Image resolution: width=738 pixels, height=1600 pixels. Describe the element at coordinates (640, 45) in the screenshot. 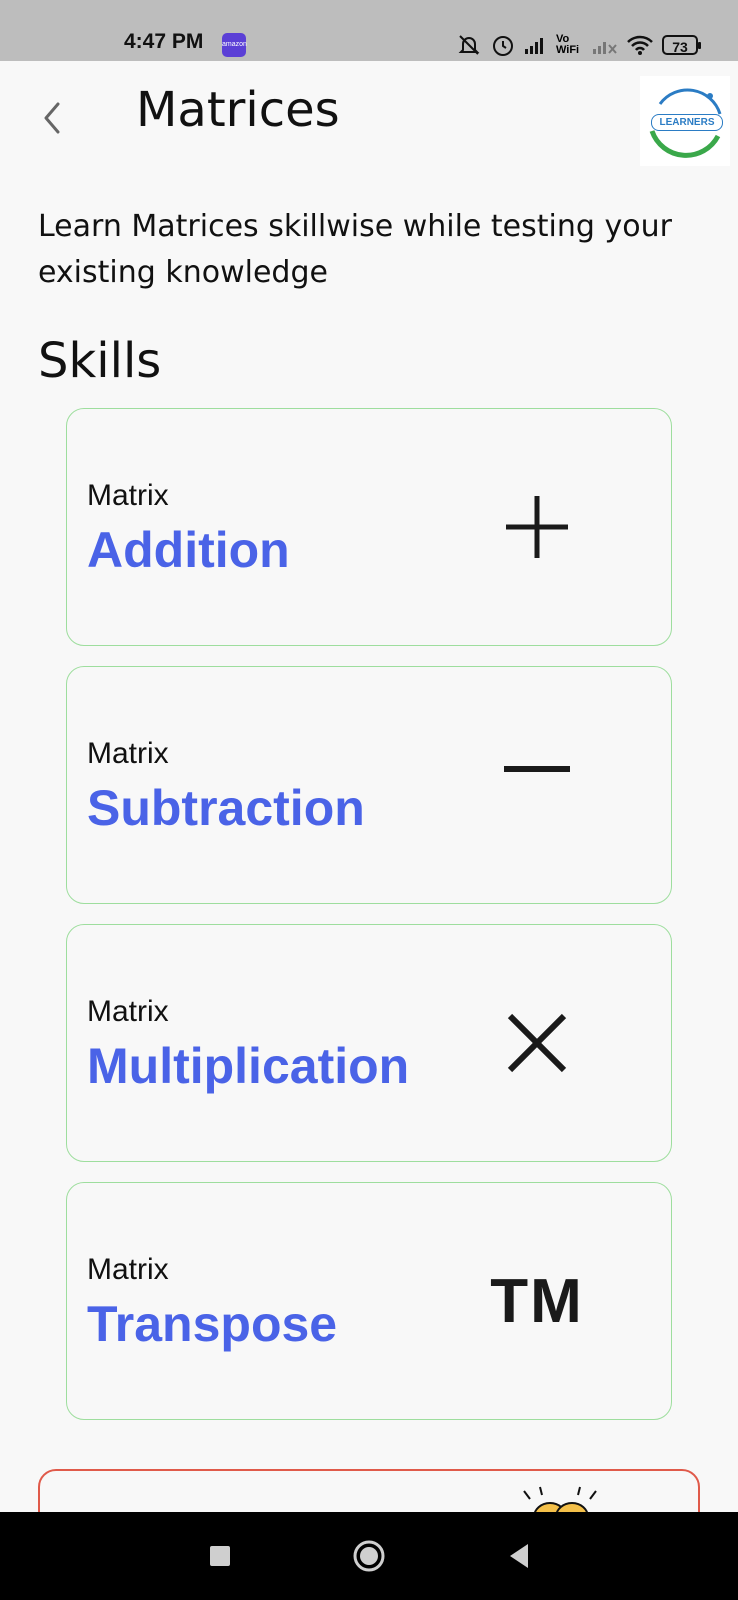

I see `wifi-icon` at that location.